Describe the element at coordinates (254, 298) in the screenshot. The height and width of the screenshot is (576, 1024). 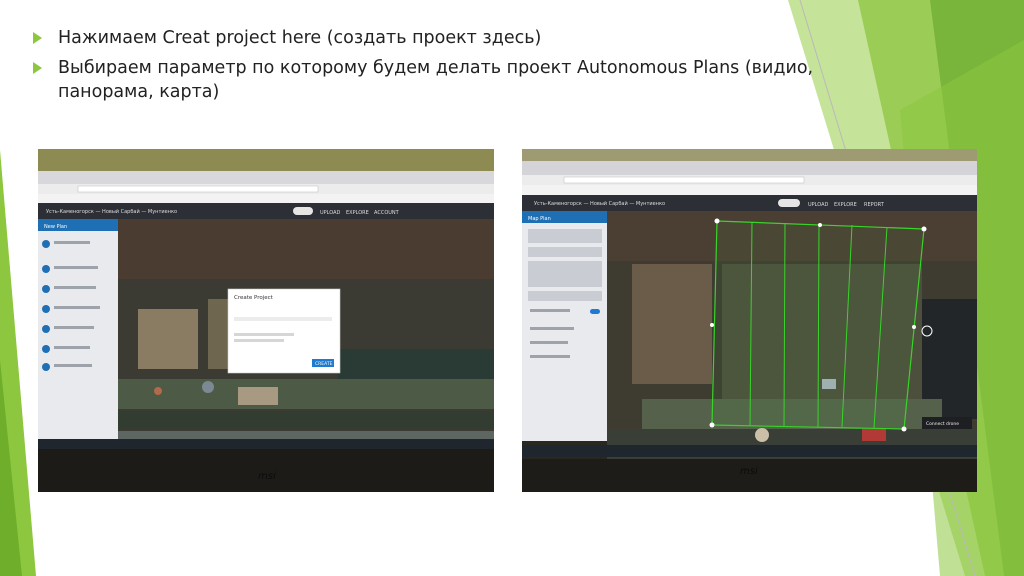
I see `dialog-title: Create Project` at that location.